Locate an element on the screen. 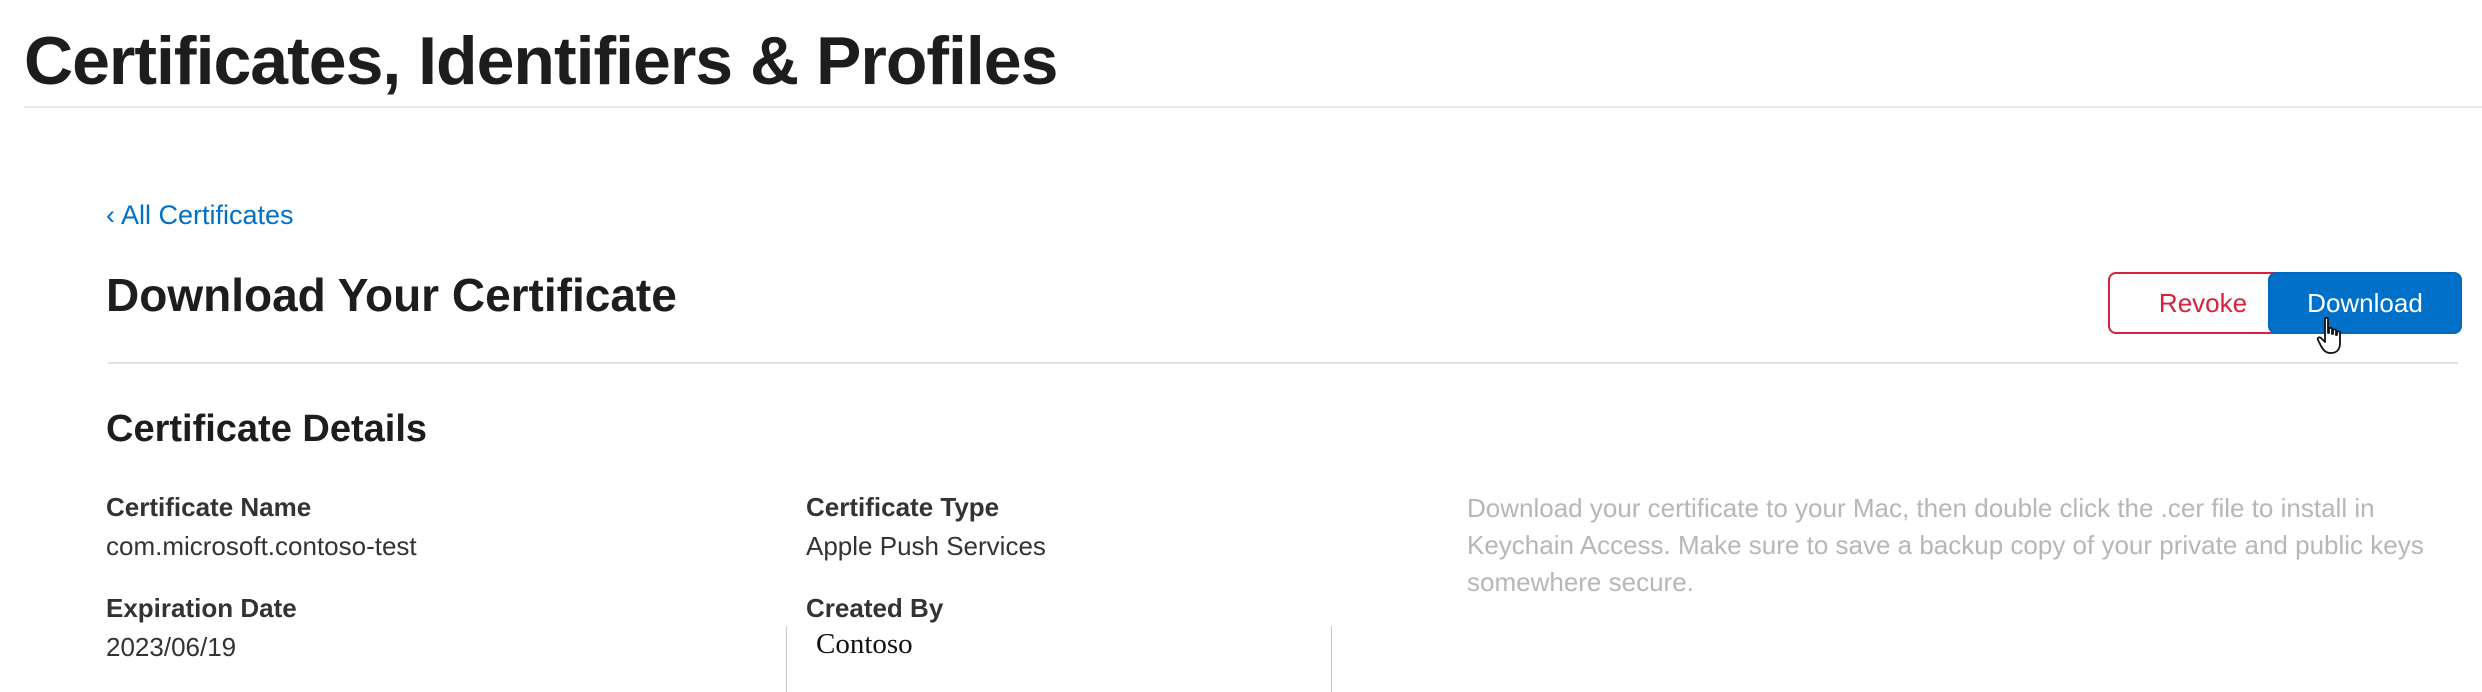 The height and width of the screenshot is (692, 2482). certificate-details-heading: Certificate Details is located at coordinates (267, 429).